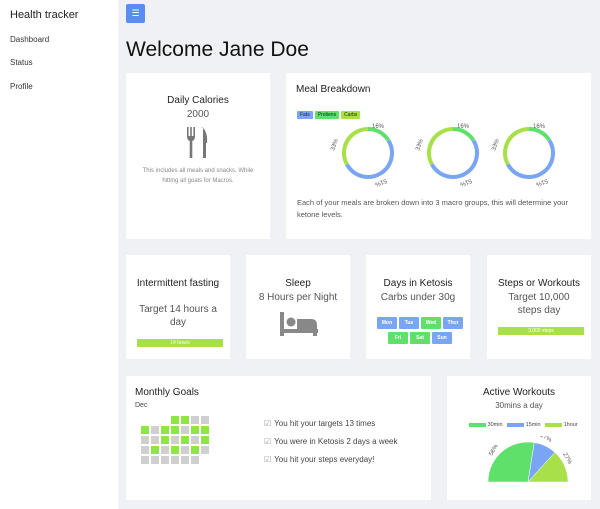 This screenshot has width=600, height=509. What do you see at coordinates (519, 392) in the screenshot?
I see `active-workouts-title: Active Workouts` at bounding box center [519, 392].